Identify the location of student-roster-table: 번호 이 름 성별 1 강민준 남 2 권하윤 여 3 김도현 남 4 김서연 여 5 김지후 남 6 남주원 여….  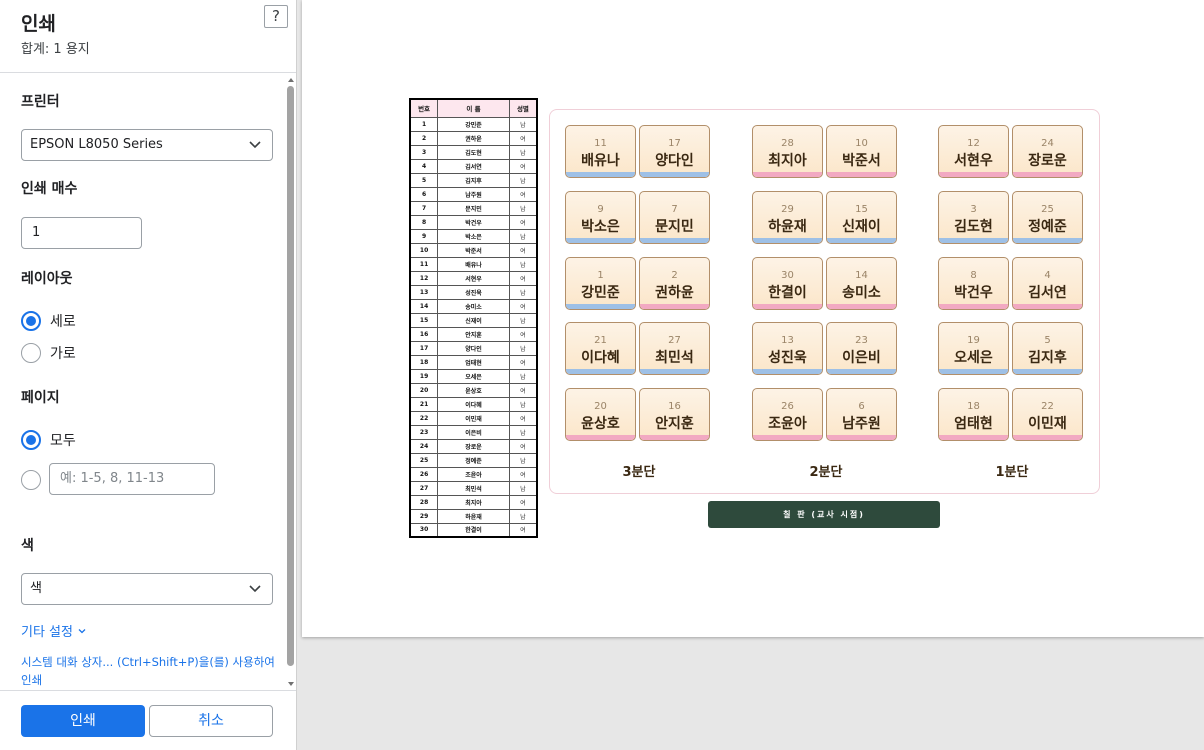
(473, 318).